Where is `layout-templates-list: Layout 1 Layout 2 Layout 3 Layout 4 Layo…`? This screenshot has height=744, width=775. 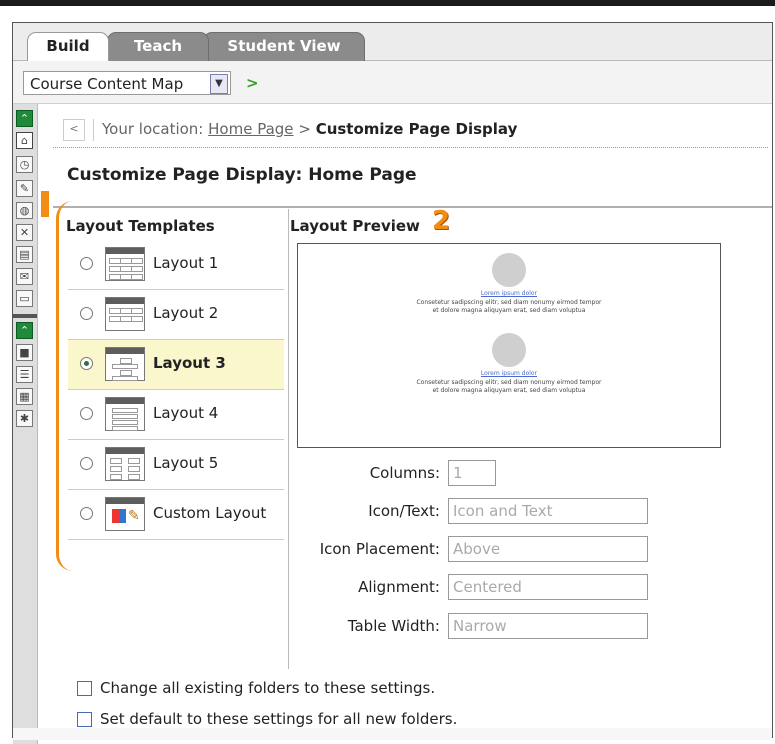
layout-templates-list: Layout 1 Layout 2 Layout 3 Layout 4 Layo… is located at coordinates (176, 390).